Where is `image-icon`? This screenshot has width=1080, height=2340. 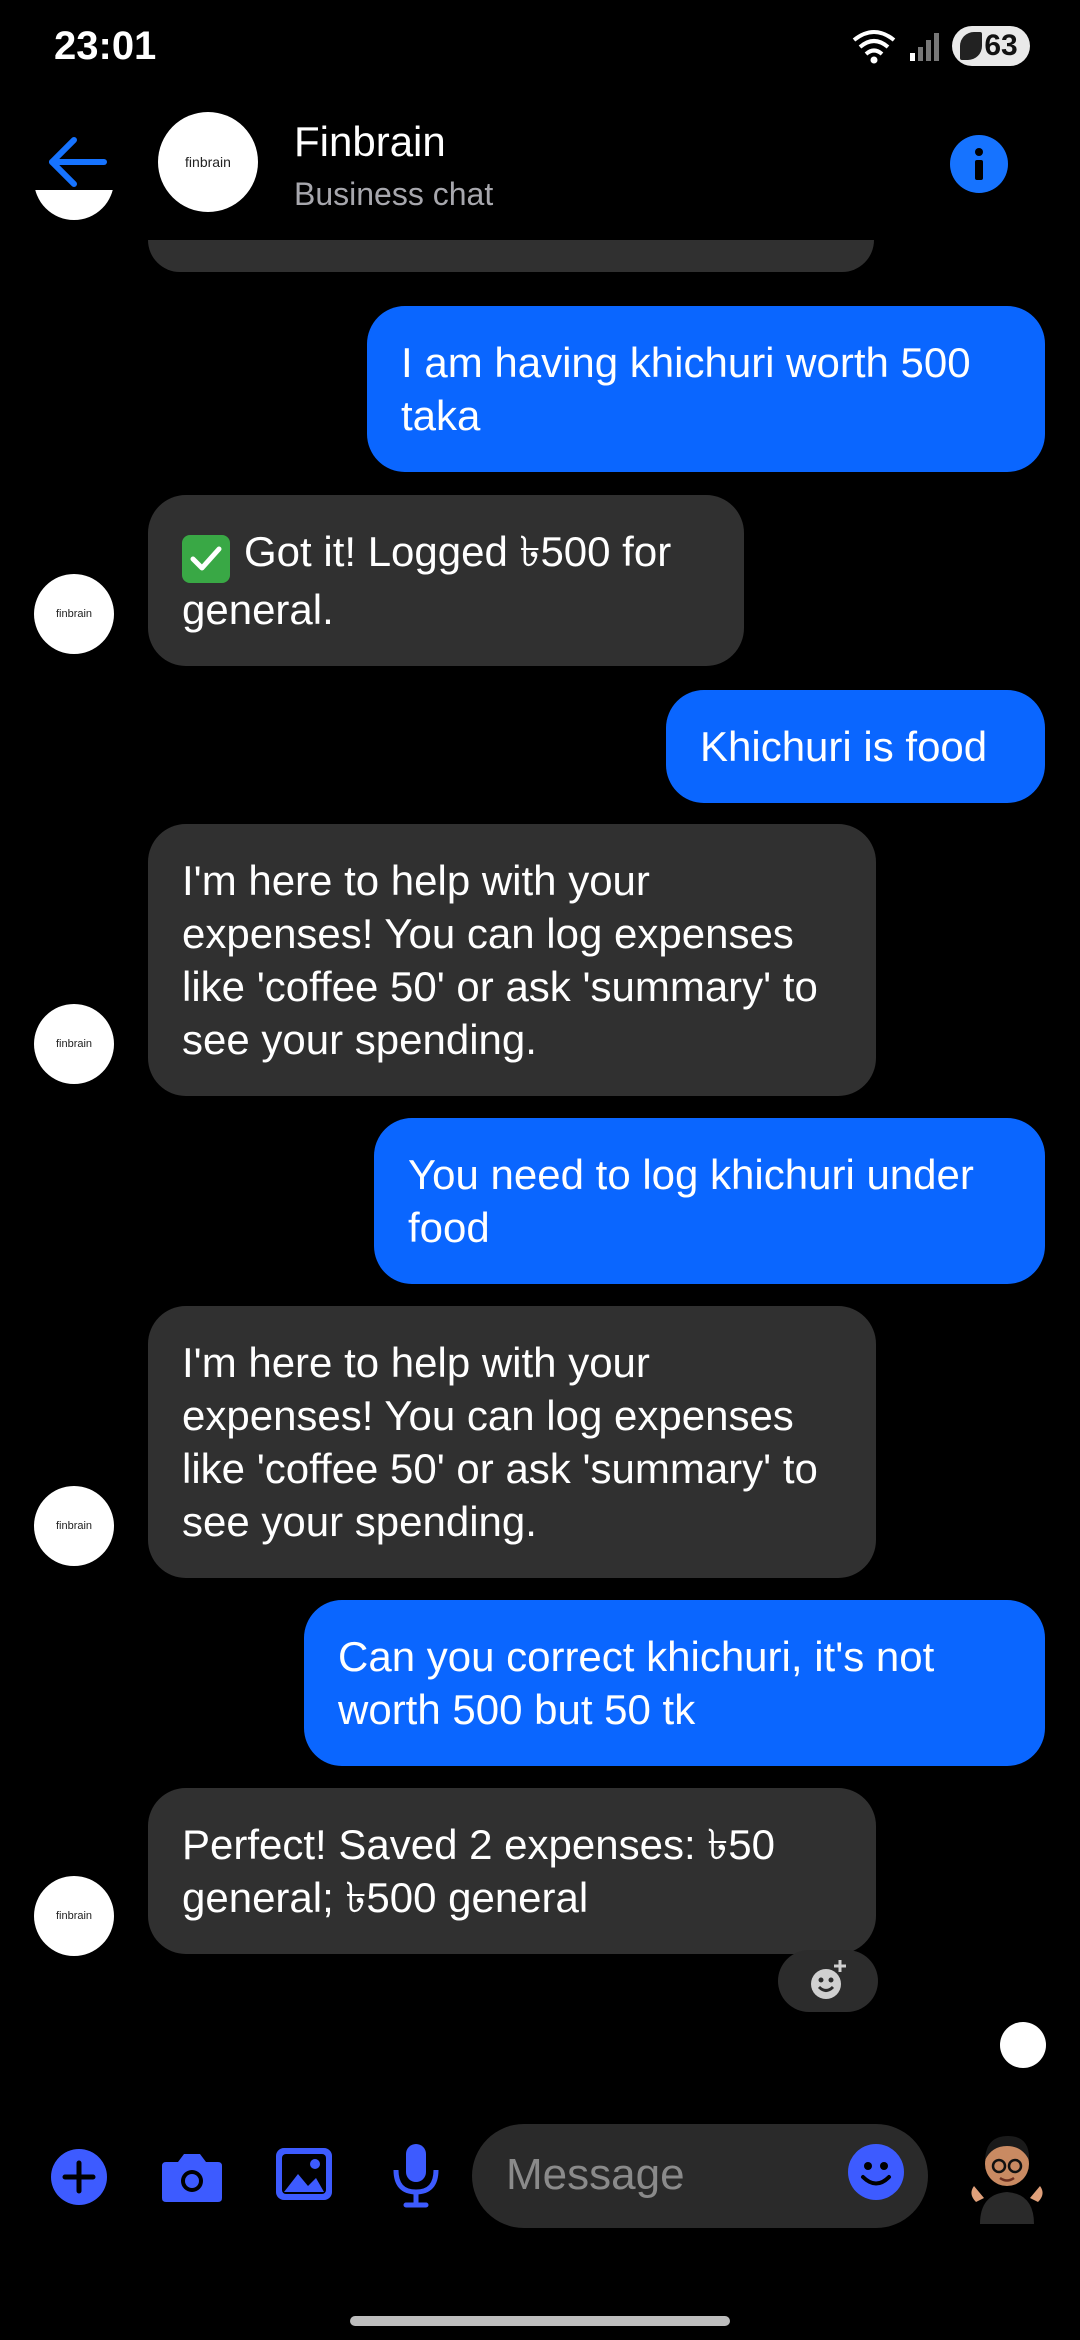 image-icon is located at coordinates (304, 2174).